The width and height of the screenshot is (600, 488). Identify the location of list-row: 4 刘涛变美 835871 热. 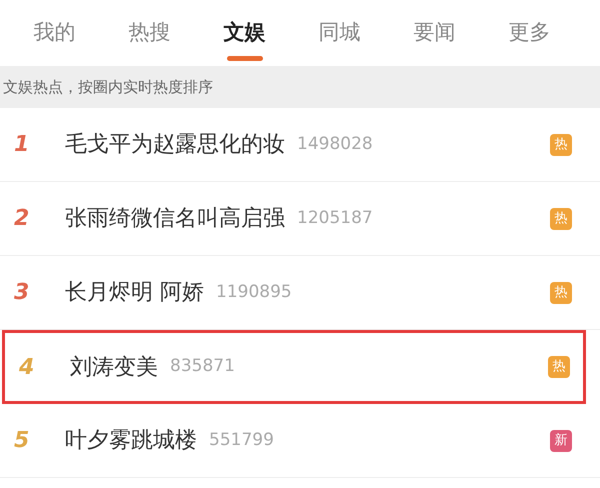
(294, 367).